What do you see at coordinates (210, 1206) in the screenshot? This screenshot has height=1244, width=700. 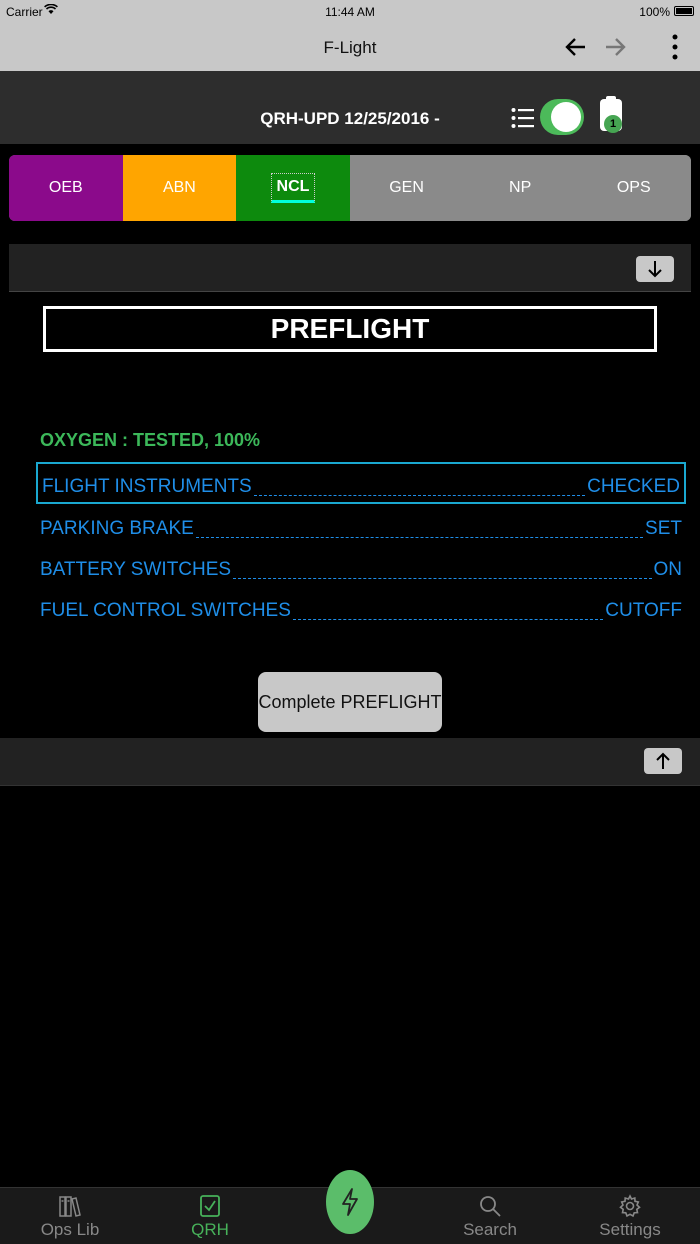 I see `checkbox-icon` at bounding box center [210, 1206].